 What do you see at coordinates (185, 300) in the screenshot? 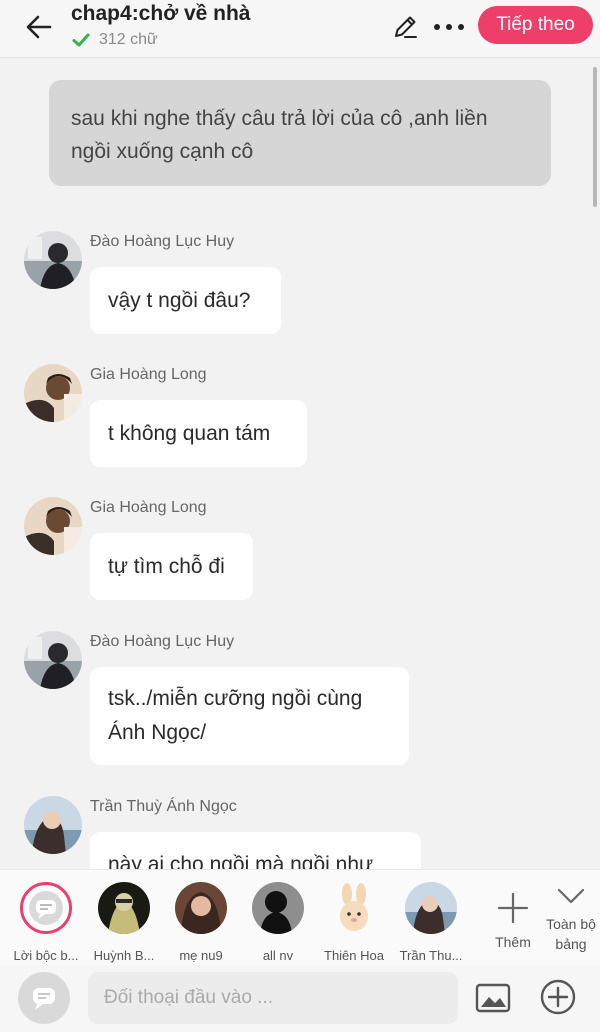
I see `message-bubble: vậy t ngồi đâu?` at bounding box center [185, 300].